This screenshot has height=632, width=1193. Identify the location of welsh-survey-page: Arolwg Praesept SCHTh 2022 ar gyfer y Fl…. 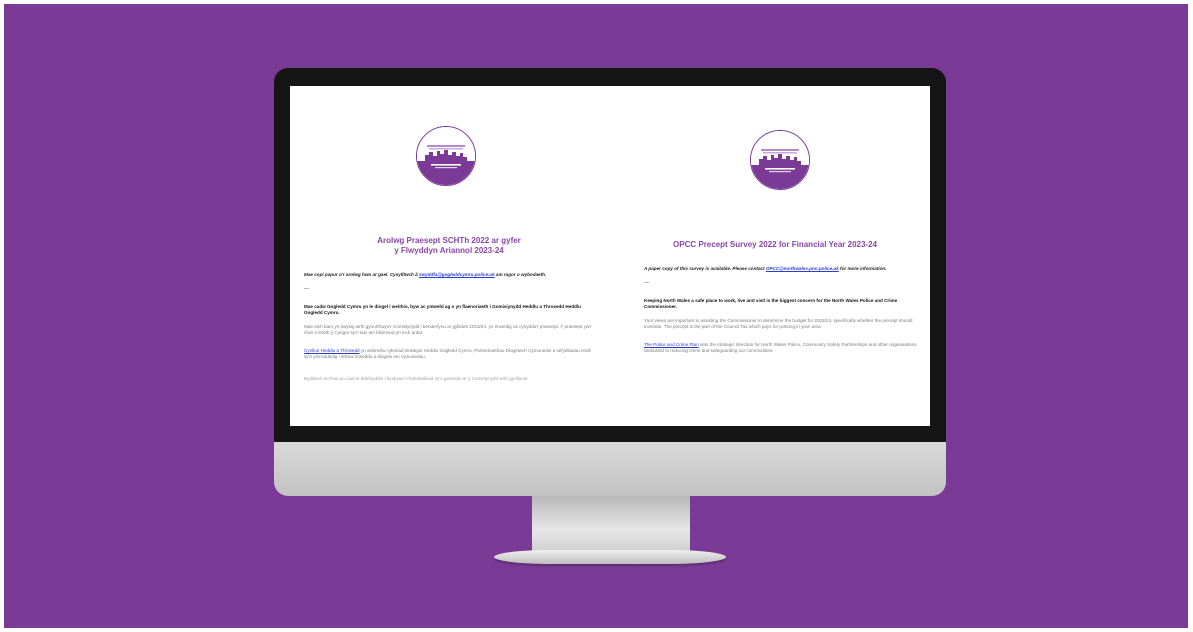
(449, 256).